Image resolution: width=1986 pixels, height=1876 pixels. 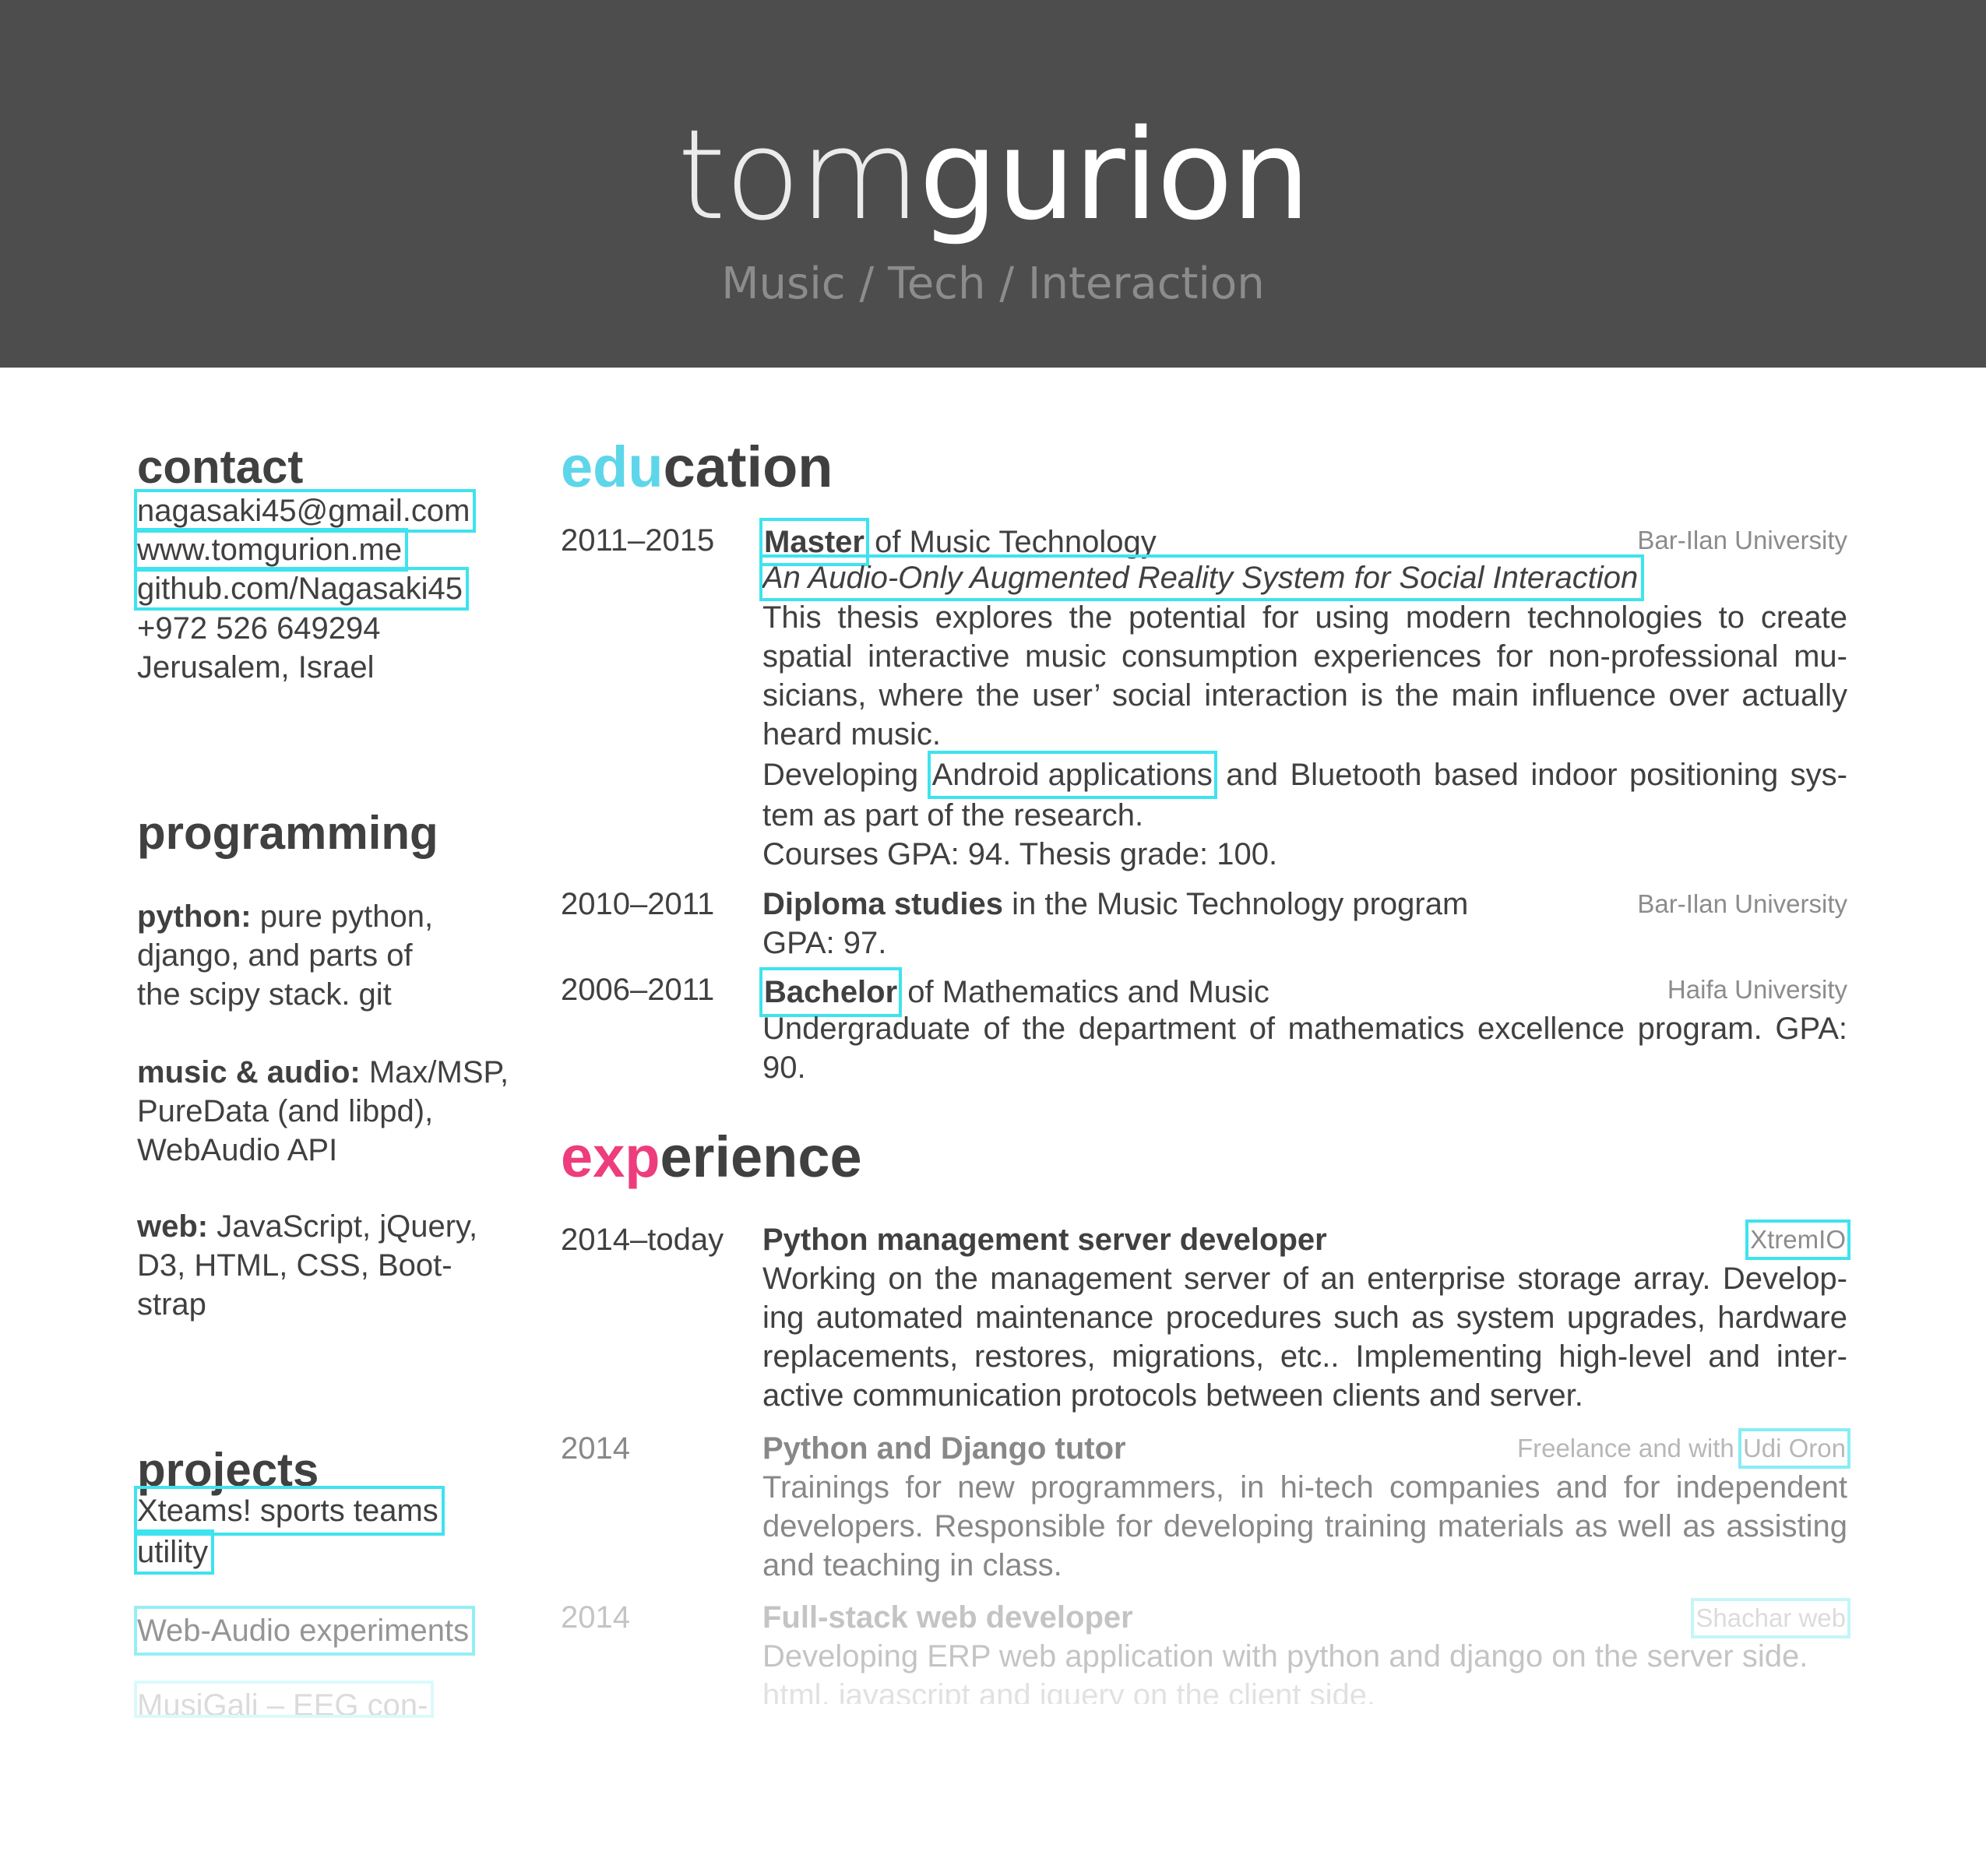 What do you see at coordinates (595, 1617) in the screenshot?
I see `exp-date: 2014` at bounding box center [595, 1617].